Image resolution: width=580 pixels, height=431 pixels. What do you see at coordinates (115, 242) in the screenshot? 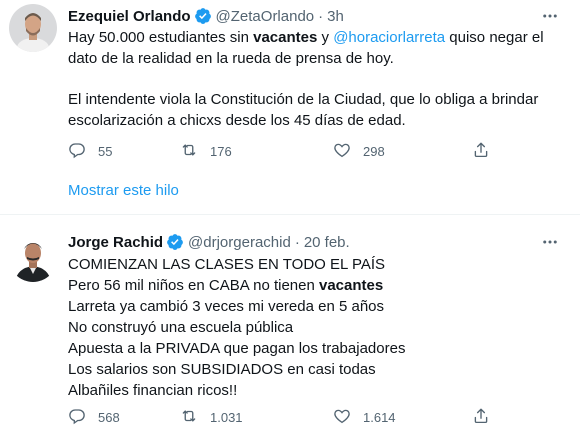
I see `author-name: Jorge Rachid` at bounding box center [115, 242].